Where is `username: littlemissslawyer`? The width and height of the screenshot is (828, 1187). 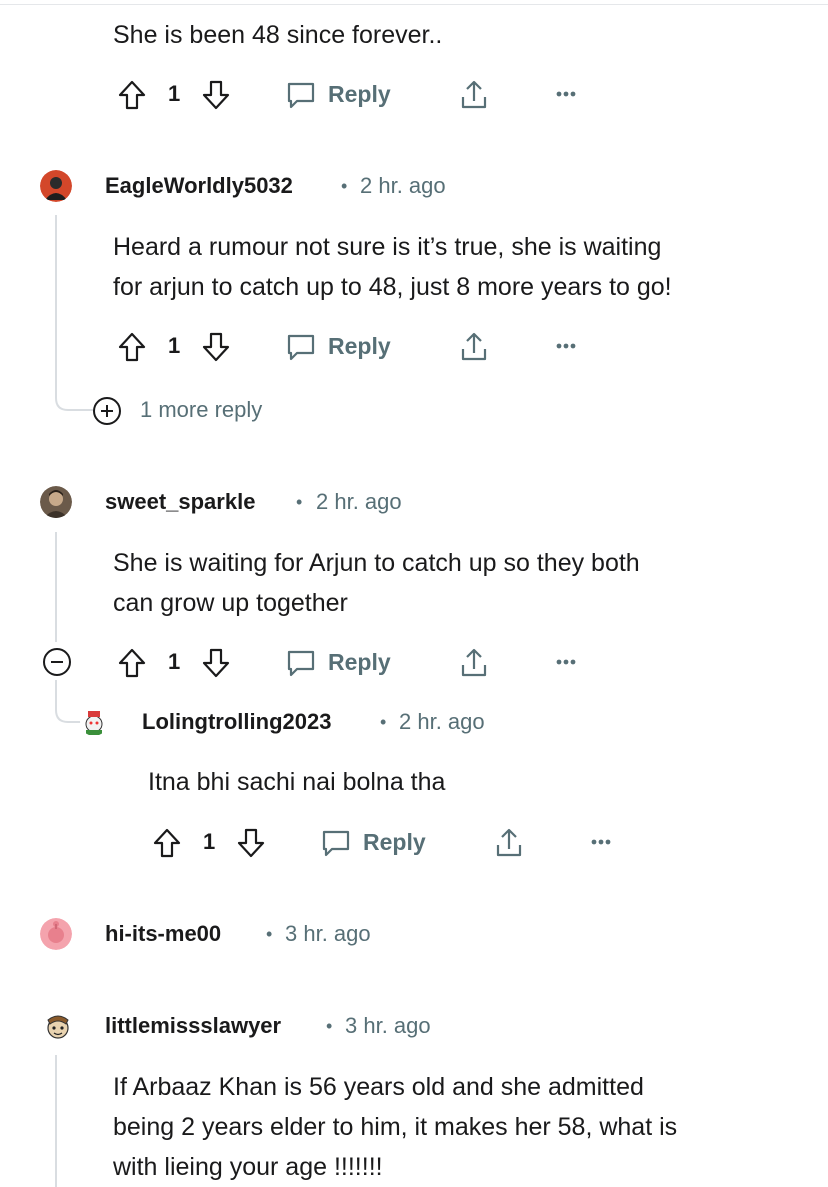
username: littlemissslawyer is located at coordinates (193, 1026).